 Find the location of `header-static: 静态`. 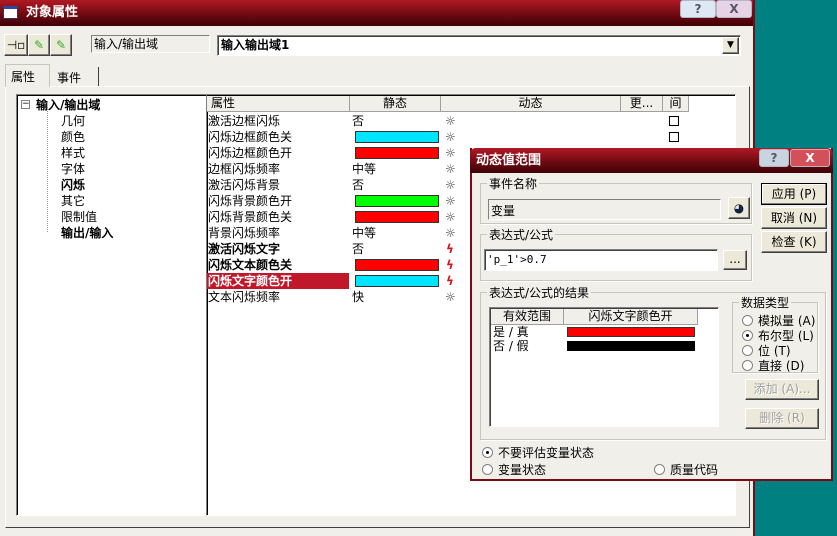

header-static: 静态 is located at coordinates (395, 104).